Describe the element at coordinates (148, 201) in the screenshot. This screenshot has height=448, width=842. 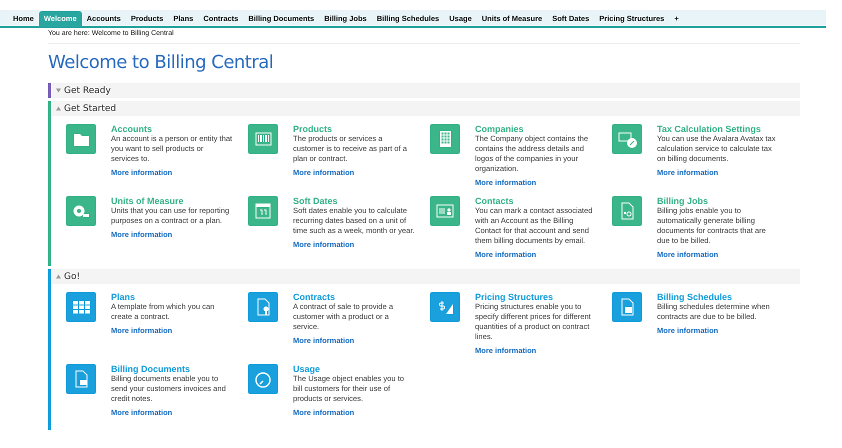
I see `item-title: Units of Measure` at that location.